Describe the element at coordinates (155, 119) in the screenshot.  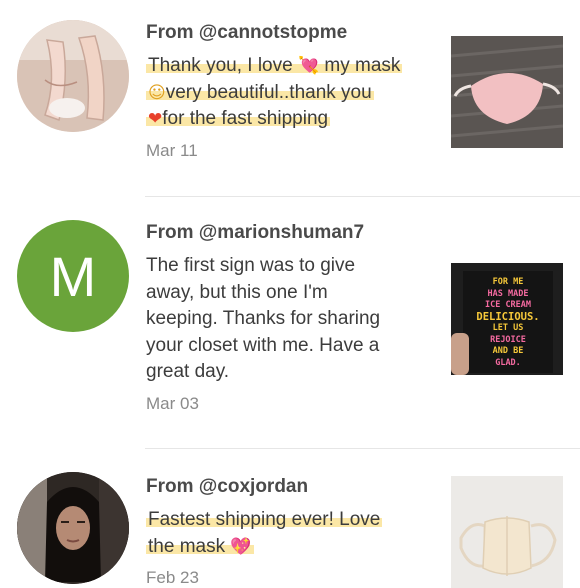
I see `heart-icon: ❤` at that location.